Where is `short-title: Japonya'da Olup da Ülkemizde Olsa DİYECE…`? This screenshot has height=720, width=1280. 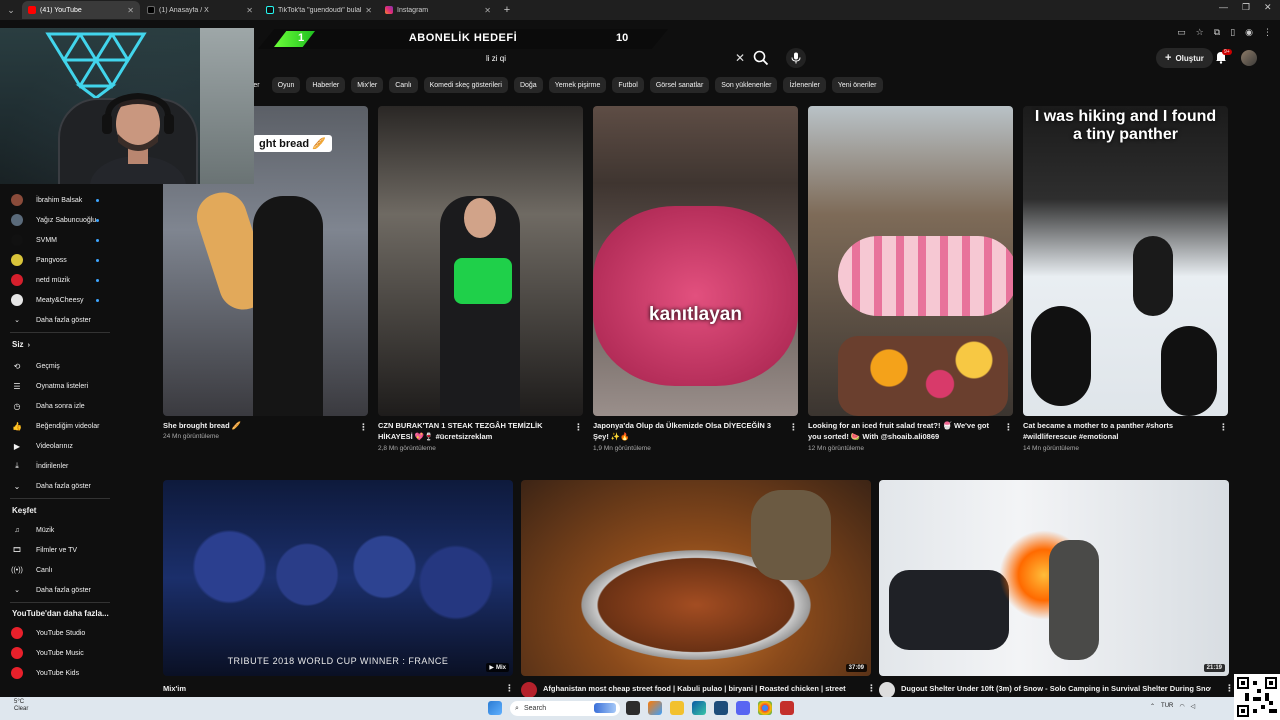
short-title: Japonya'da Olup da Ülkemizde Olsa DİYECE… is located at coordinates (685, 431).